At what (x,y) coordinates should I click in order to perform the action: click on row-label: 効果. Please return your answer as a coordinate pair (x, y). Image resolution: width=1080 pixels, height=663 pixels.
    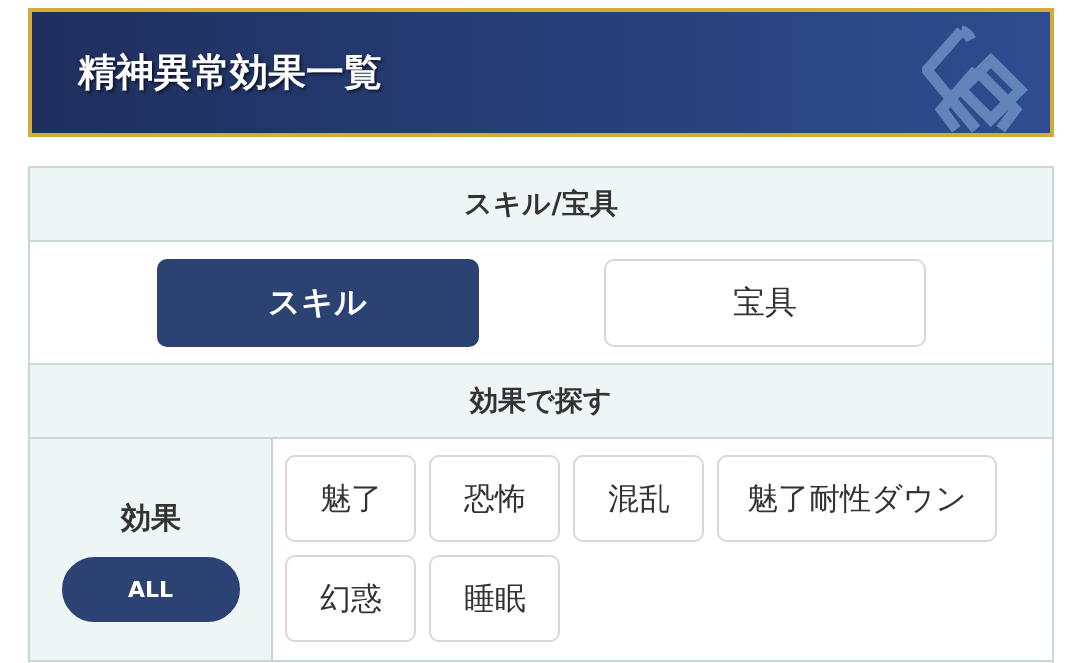
    Looking at the image, I should click on (150, 517).